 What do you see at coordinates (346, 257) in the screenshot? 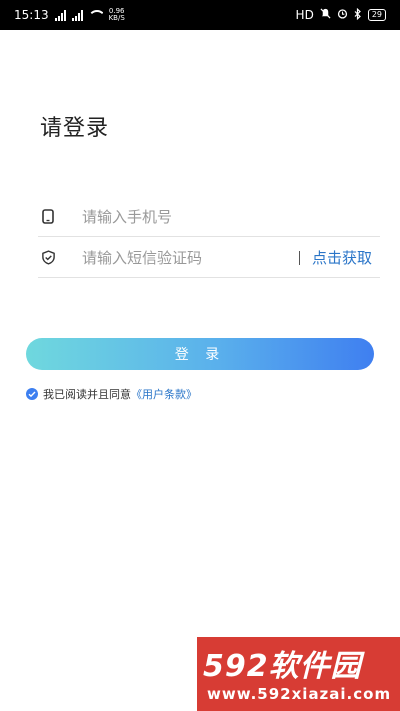
I see `get-code-button: 点击获取` at bounding box center [346, 257].